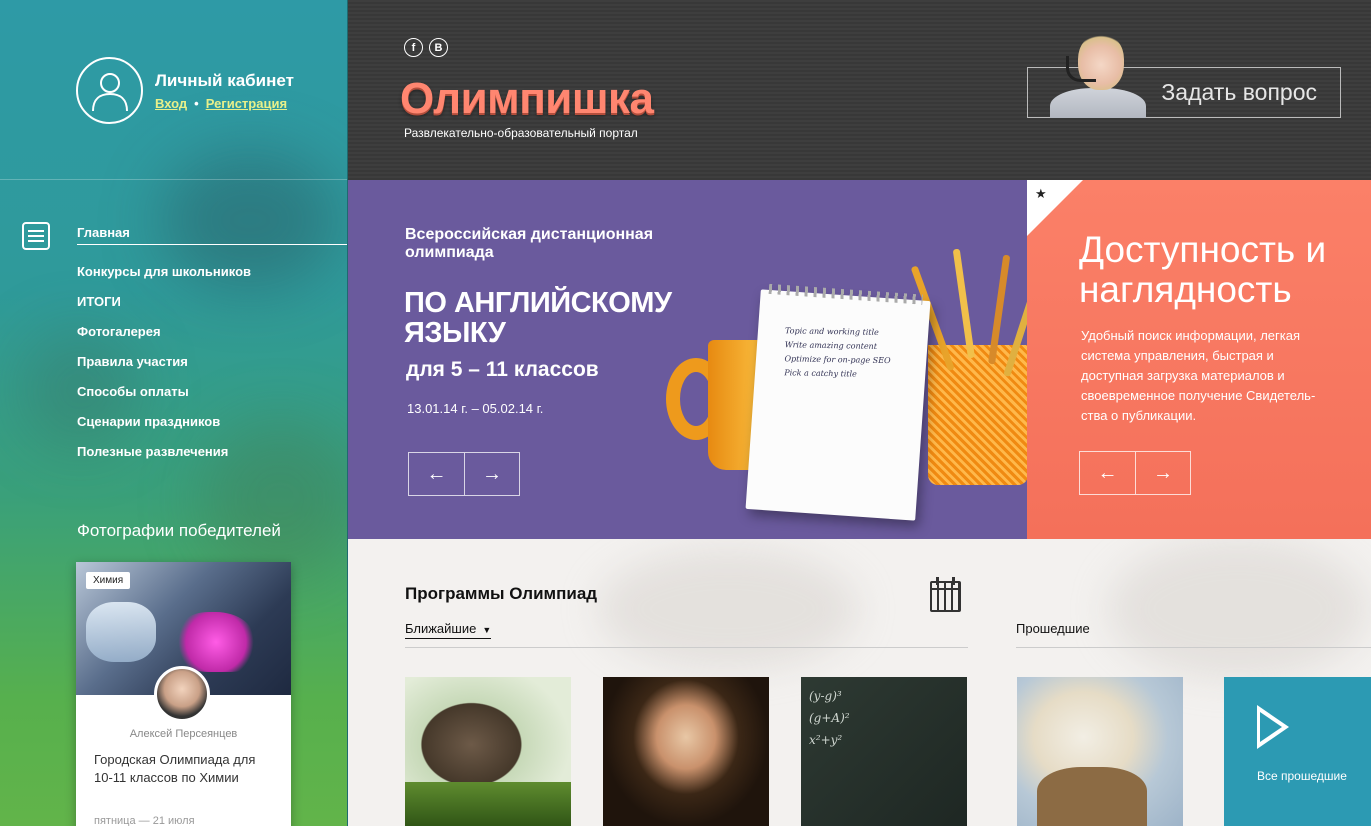 Image resolution: width=1371 pixels, height=826 pixels. What do you see at coordinates (212, 400) in the screenshot?
I see `nav-item-payment: Способы оплаты` at bounding box center [212, 400].